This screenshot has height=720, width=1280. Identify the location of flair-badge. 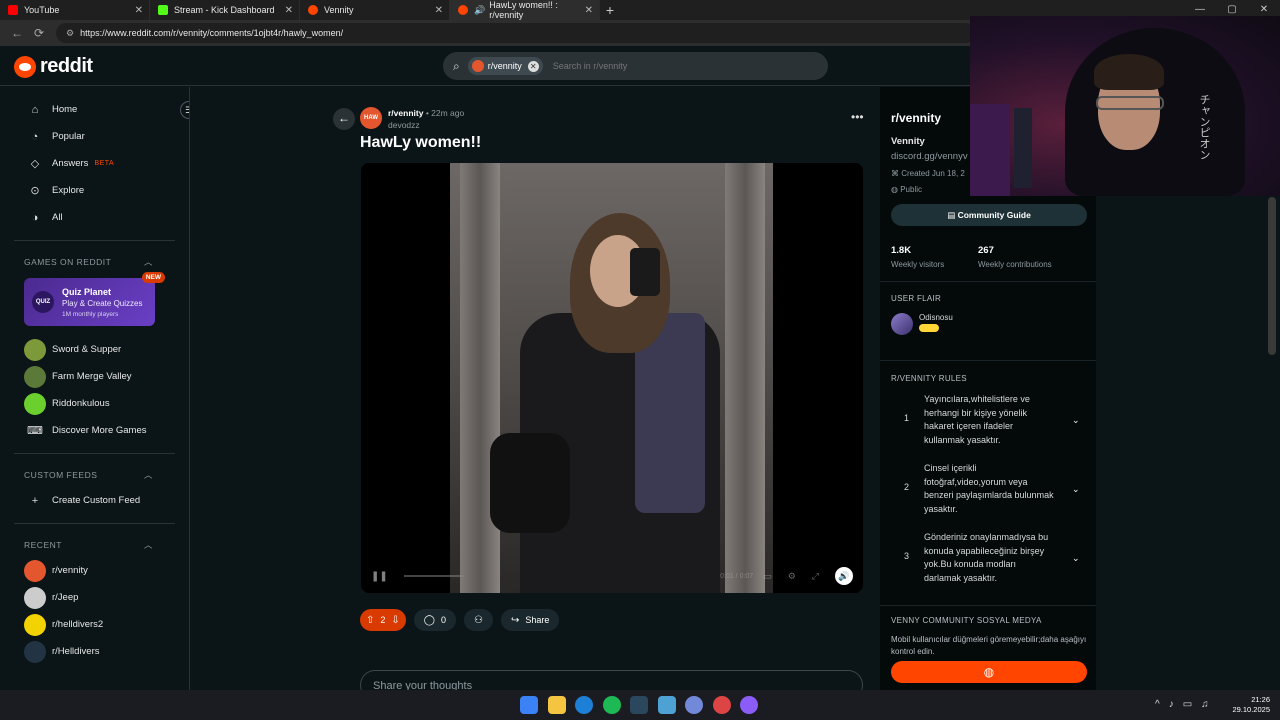
(929, 328).